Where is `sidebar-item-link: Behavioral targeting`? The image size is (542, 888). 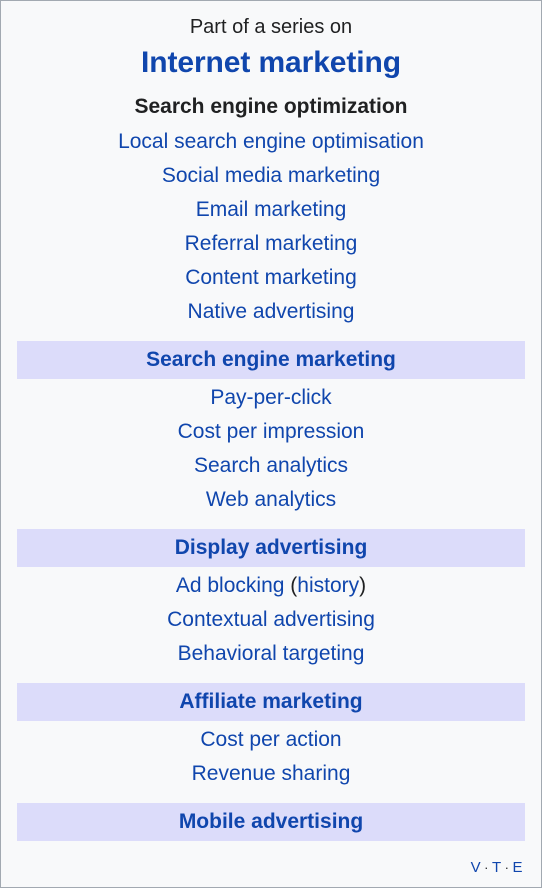 sidebar-item-link: Behavioral targeting is located at coordinates (271, 653).